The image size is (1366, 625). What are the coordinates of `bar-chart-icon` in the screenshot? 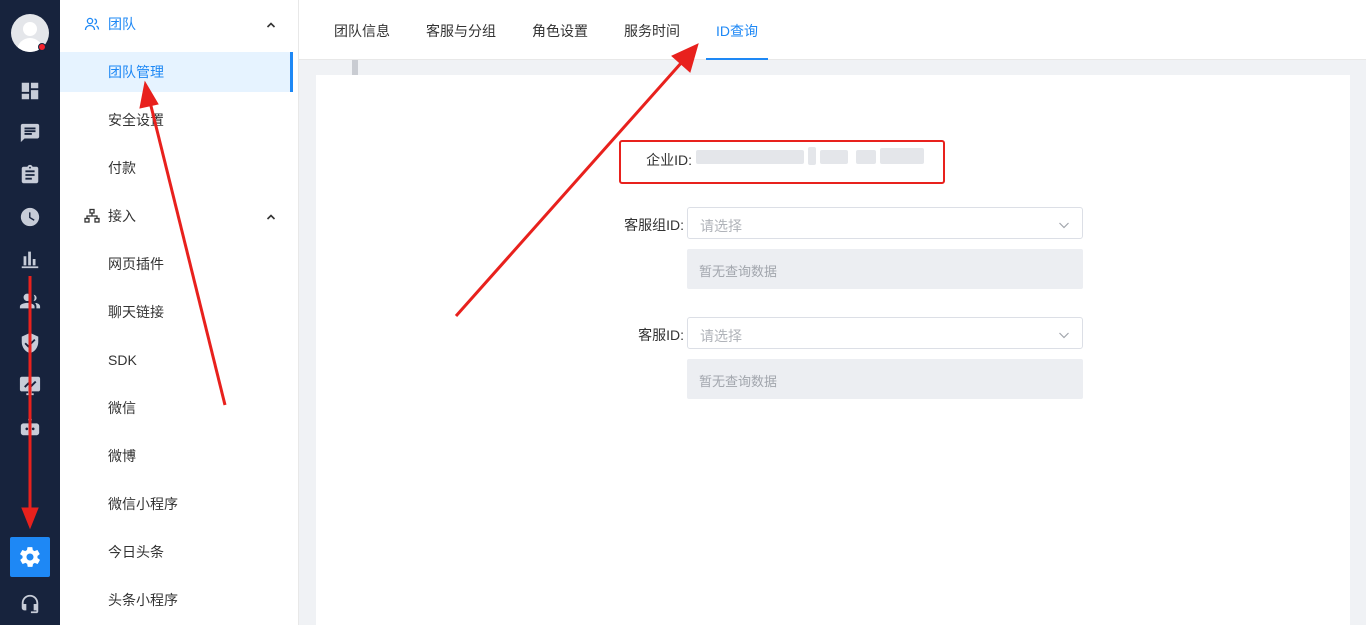 It's located at (30, 259).